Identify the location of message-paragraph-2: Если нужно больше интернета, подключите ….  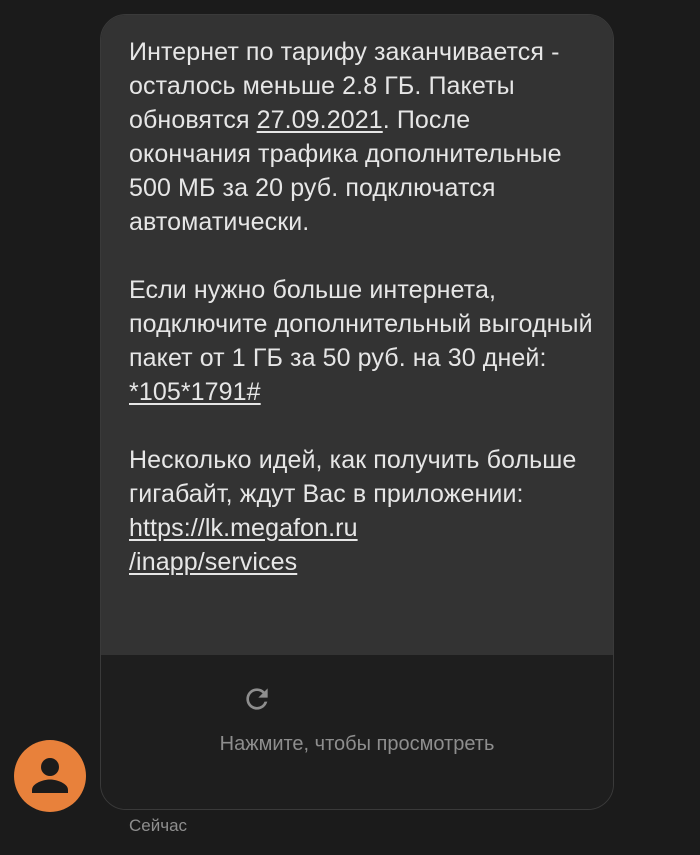
(364, 341).